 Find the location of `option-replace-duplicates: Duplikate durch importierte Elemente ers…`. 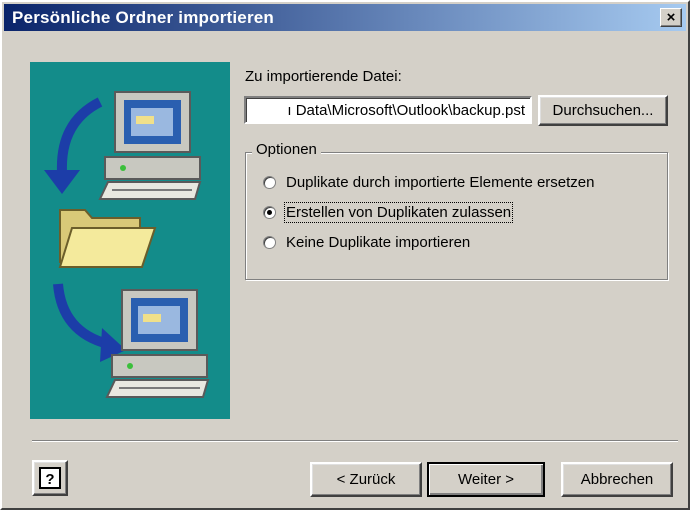

option-replace-duplicates: Duplikate durch importierte Elemente ers… is located at coordinates (428, 182).